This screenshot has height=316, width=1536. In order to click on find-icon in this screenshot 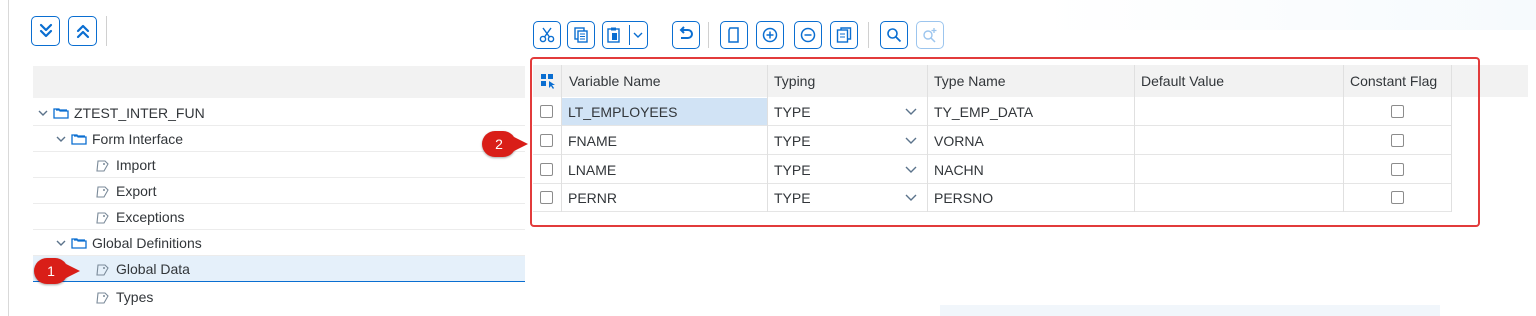, I will do `click(894, 35)`.